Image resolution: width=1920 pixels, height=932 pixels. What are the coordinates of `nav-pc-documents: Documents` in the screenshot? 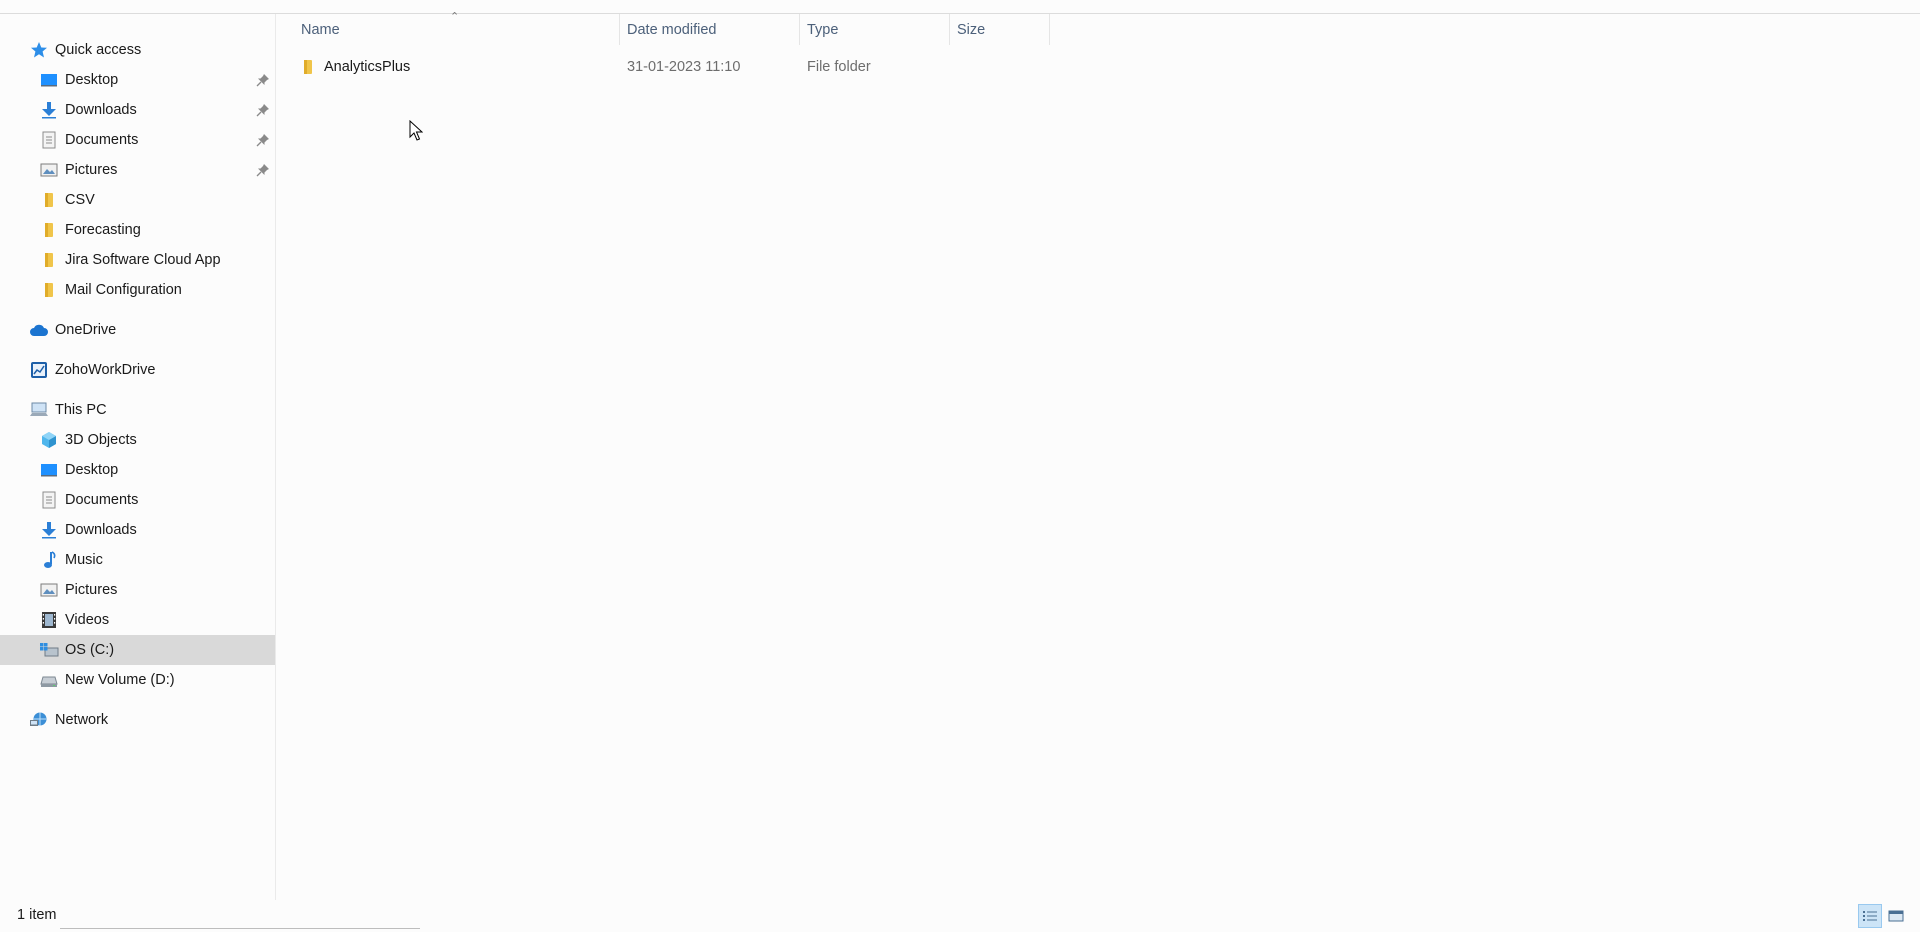 It's located at (137, 500).